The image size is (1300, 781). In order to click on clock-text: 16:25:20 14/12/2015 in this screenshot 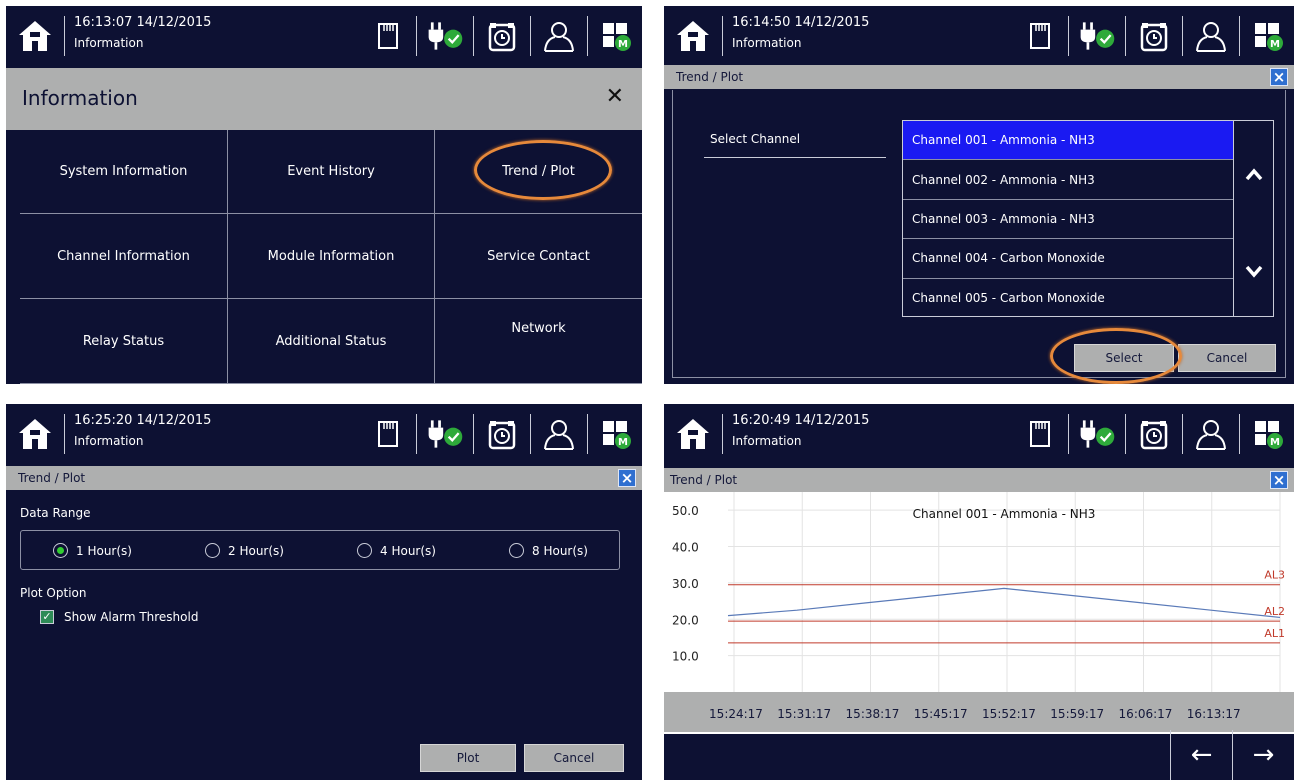, I will do `click(143, 420)`.